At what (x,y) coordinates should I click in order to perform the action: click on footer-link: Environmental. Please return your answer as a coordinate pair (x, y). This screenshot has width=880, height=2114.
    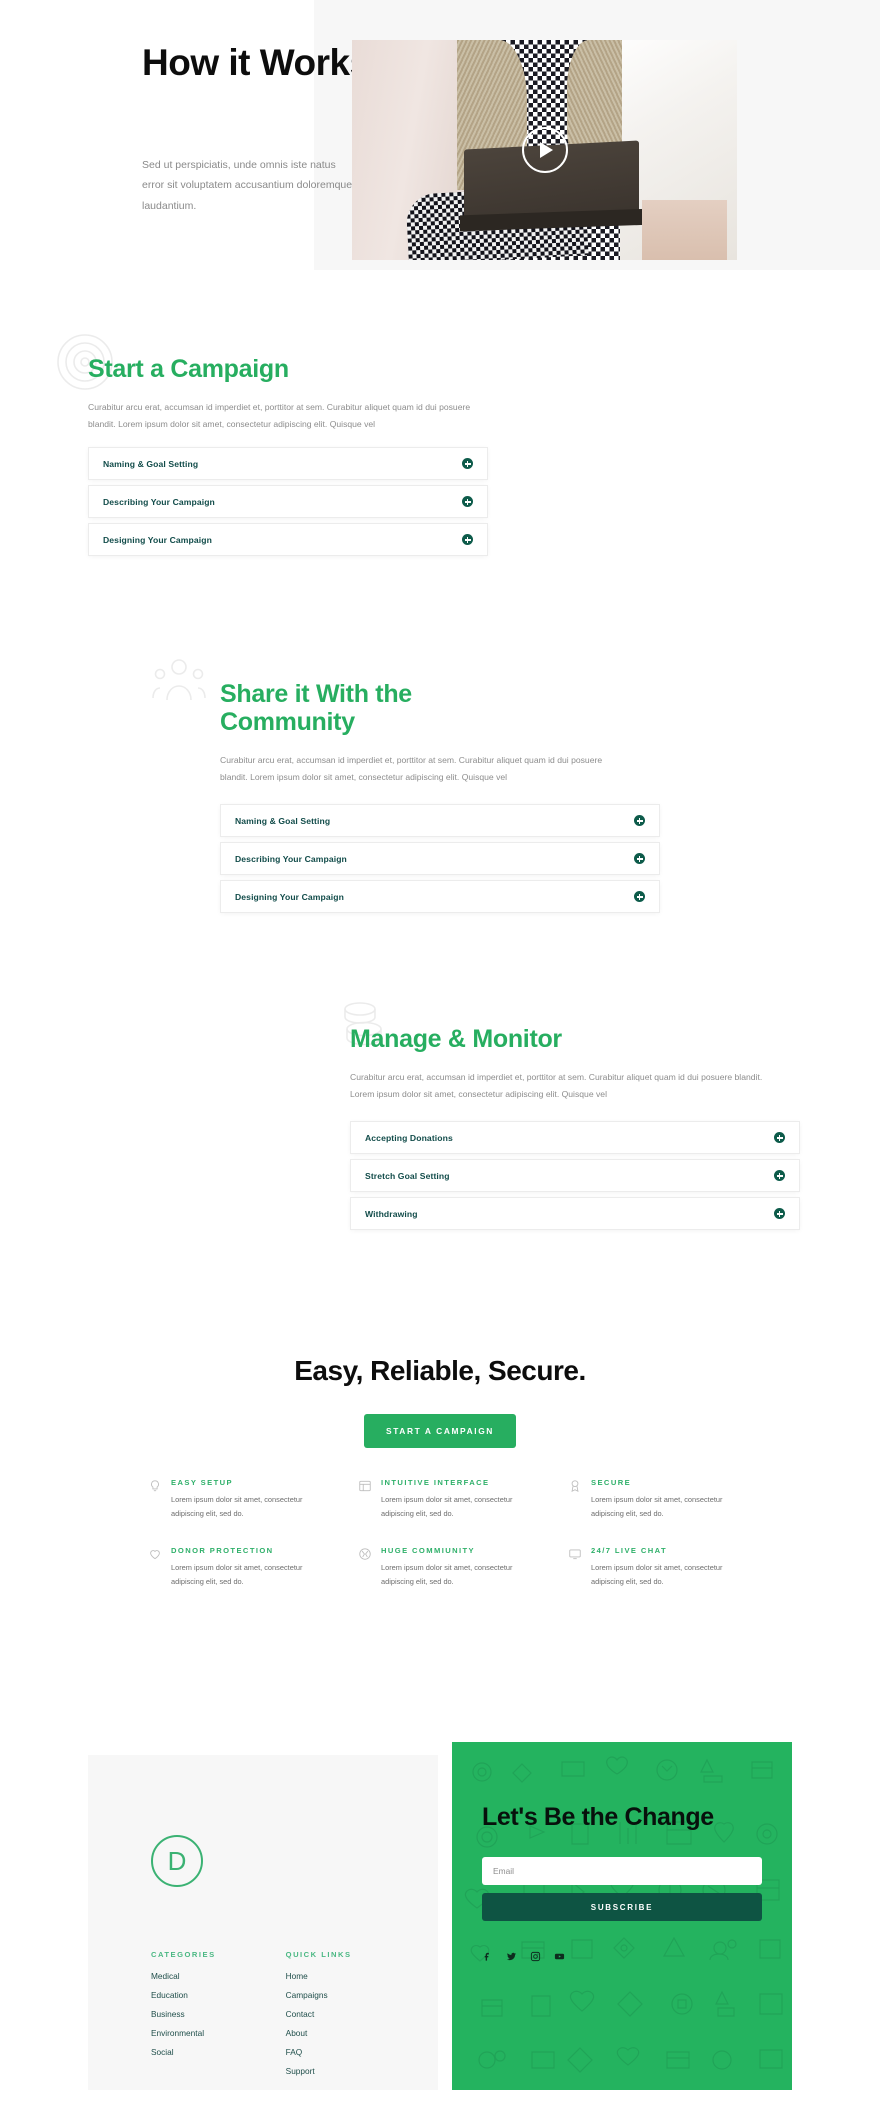
    Looking at the image, I should click on (183, 2033).